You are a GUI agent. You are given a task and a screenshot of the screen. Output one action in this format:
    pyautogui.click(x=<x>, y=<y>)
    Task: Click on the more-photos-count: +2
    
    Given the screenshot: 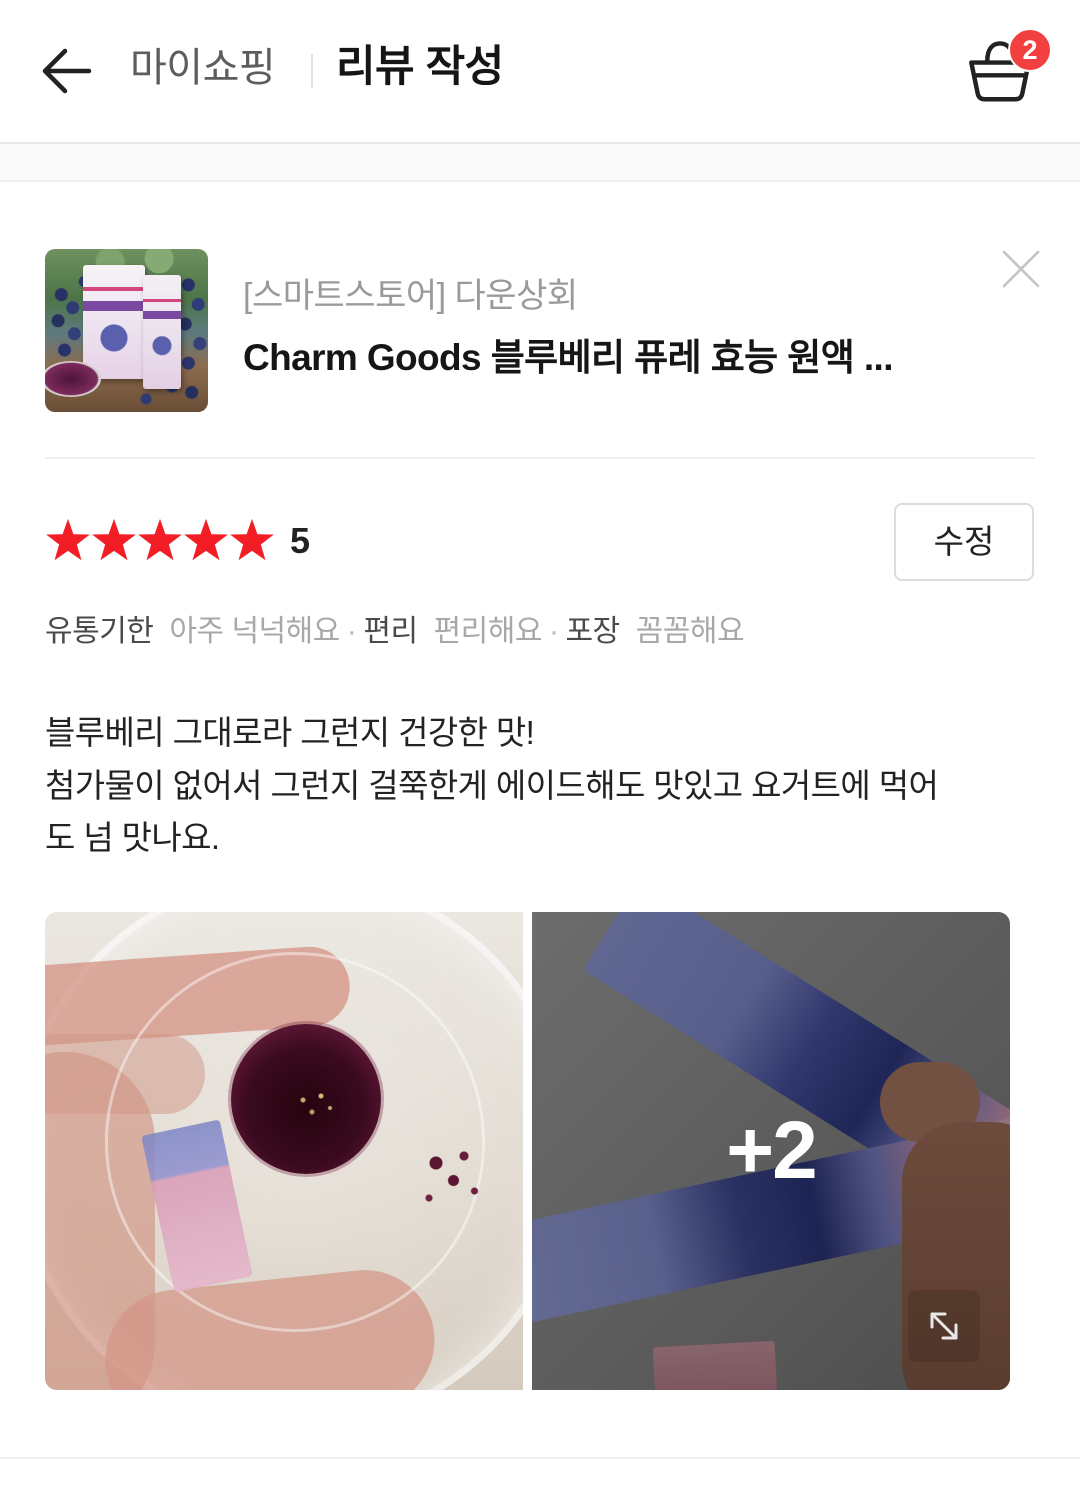 What is the action you would take?
    pyautogui.click(x=772, y=1150)
    